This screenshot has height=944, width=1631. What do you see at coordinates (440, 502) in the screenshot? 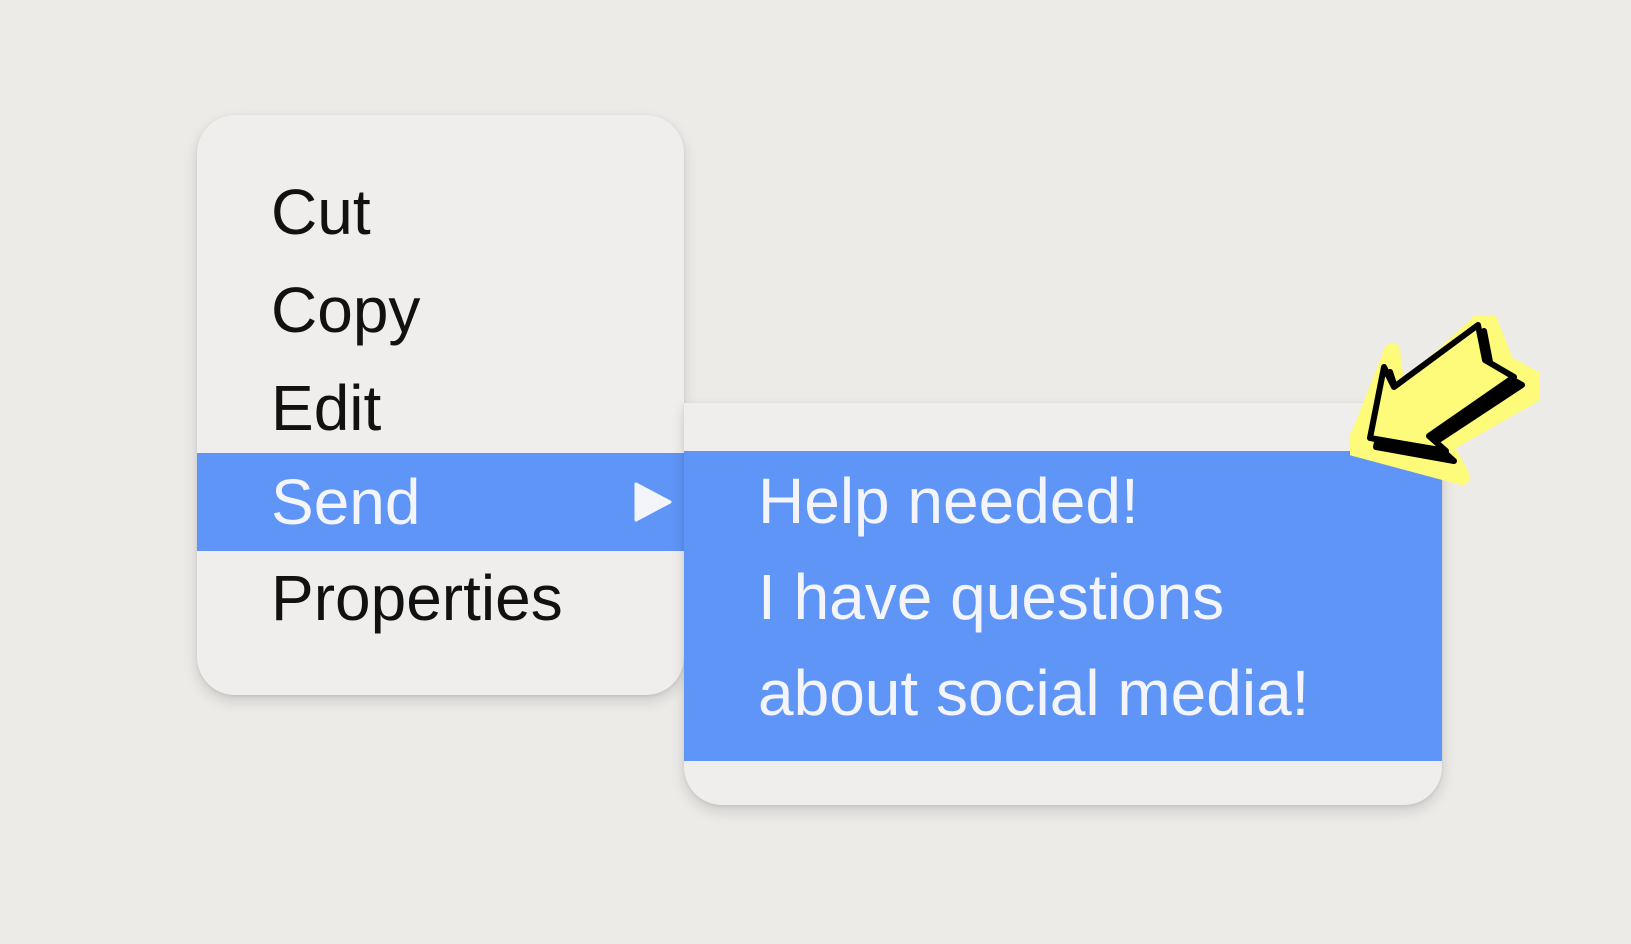
I see `menu-item-send: Send` at bounding box center [440, 502].